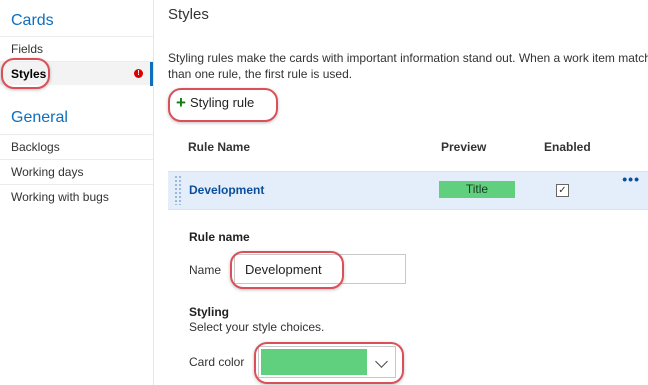 Image resolution: width=648 pixels, height=385 pixels. I want to click on card-color-dropdown, so click(327, 362).